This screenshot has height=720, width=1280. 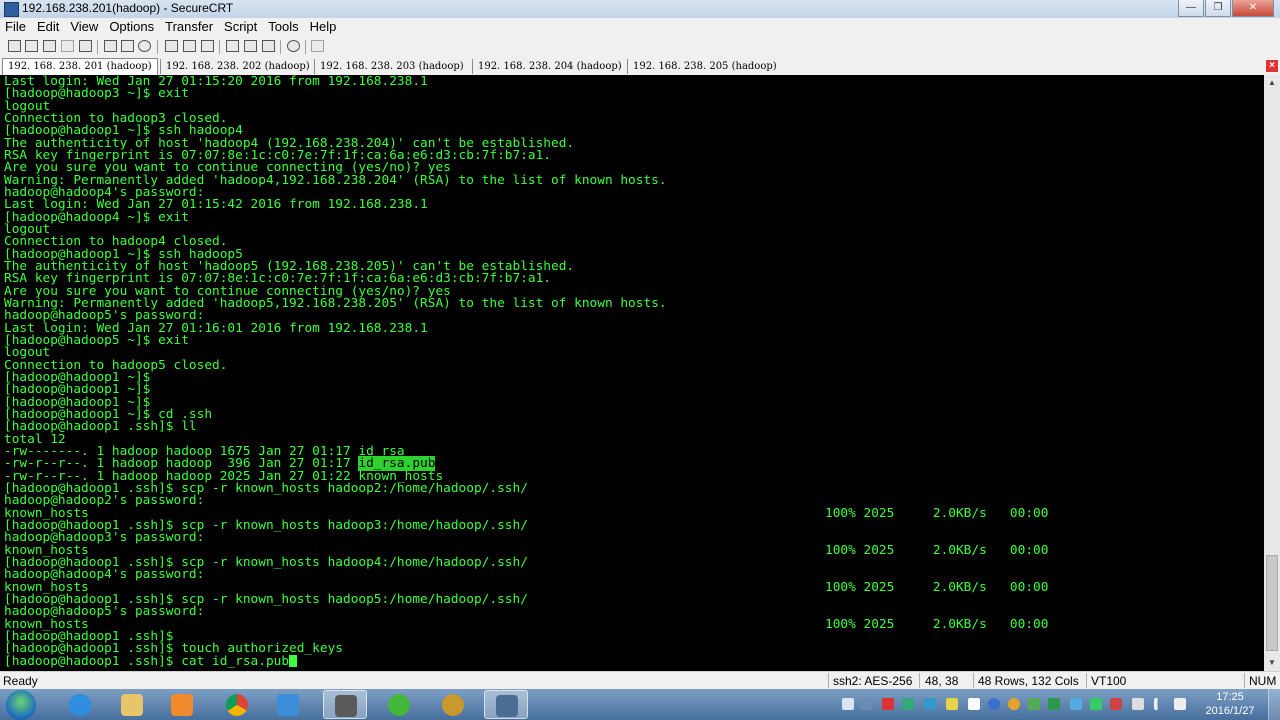 I want to click on refresh-icon, so click(x=399, y=705).